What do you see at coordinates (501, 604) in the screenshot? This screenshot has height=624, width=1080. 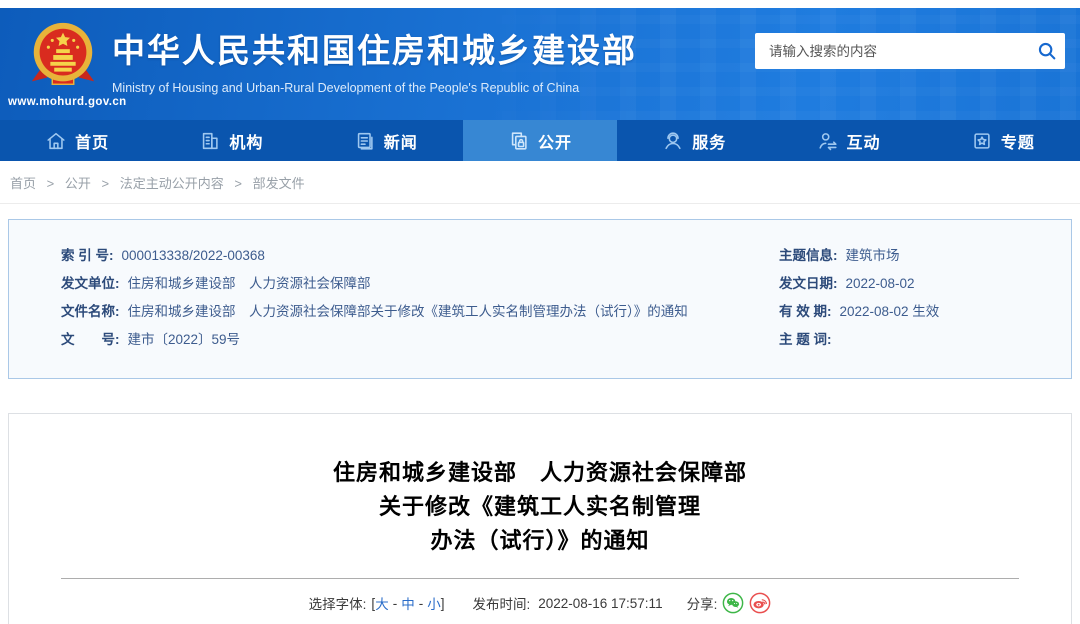 I see `publish-time-label: 发布时间:` at bounding box center [501, 604].